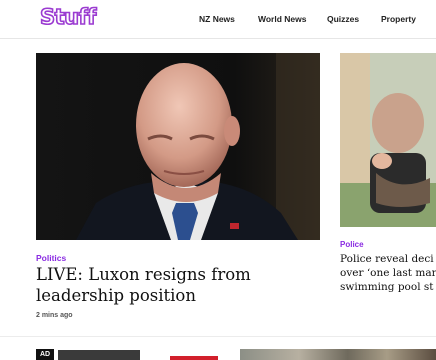 This screenshot has width=436, height=360. I want to click on nav-world-news: World News, so click(282, 19).